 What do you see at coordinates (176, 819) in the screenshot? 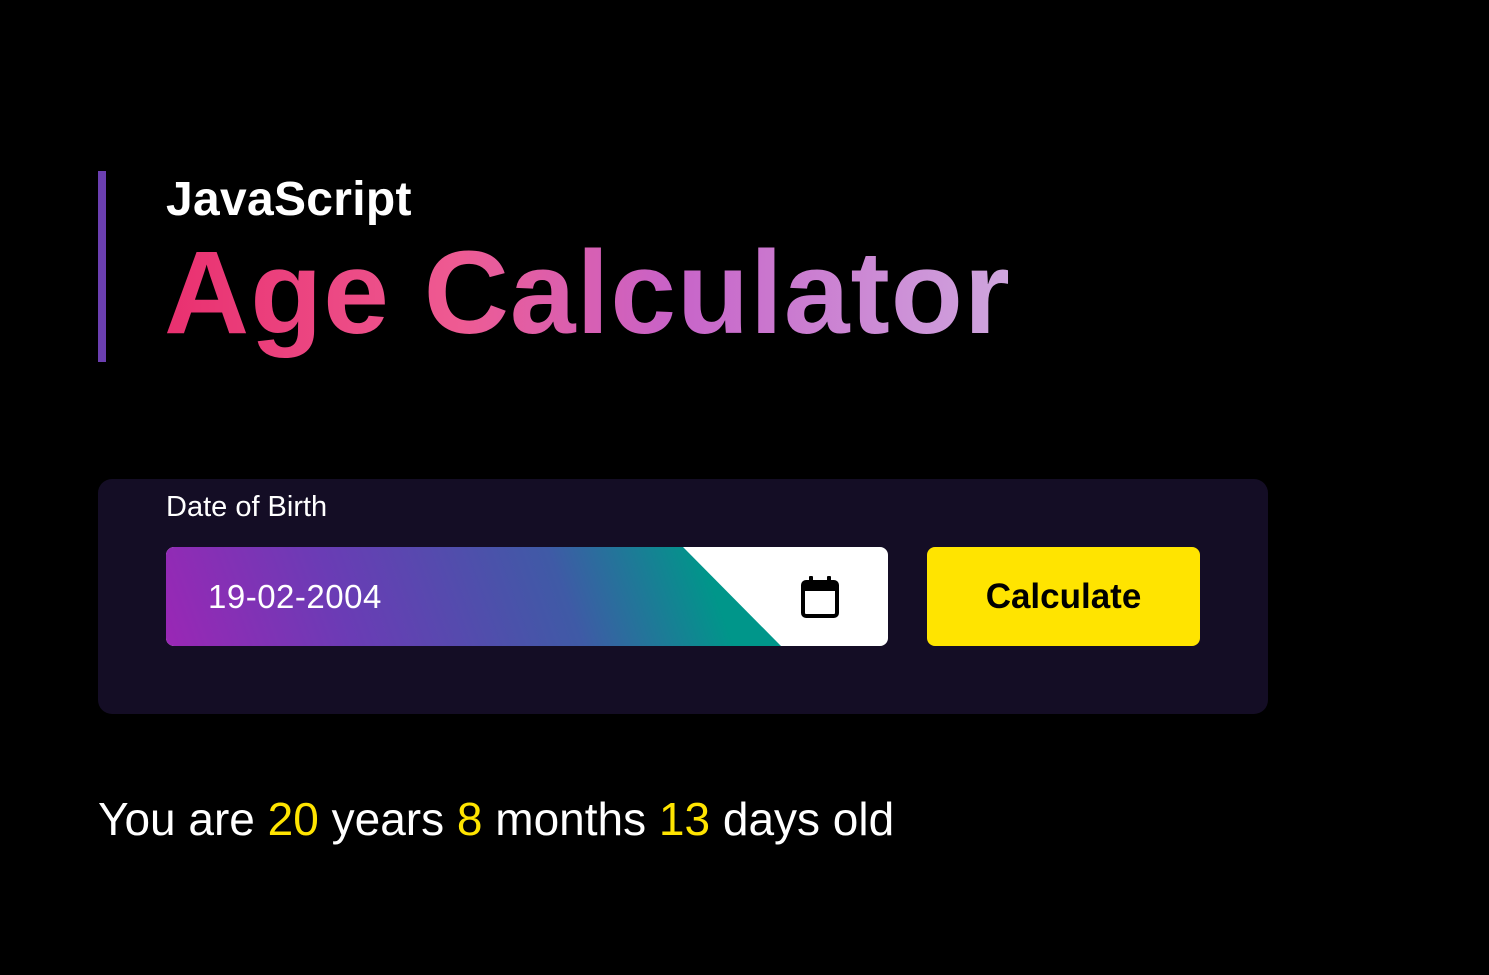
I see `result-prefix: You are` at bounding box center [176, 819].